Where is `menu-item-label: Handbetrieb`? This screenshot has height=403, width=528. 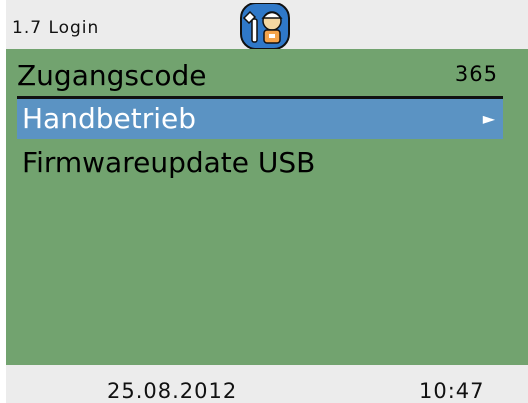 menu-item-label: Handbetrieb is located at coordinates (109, 118).